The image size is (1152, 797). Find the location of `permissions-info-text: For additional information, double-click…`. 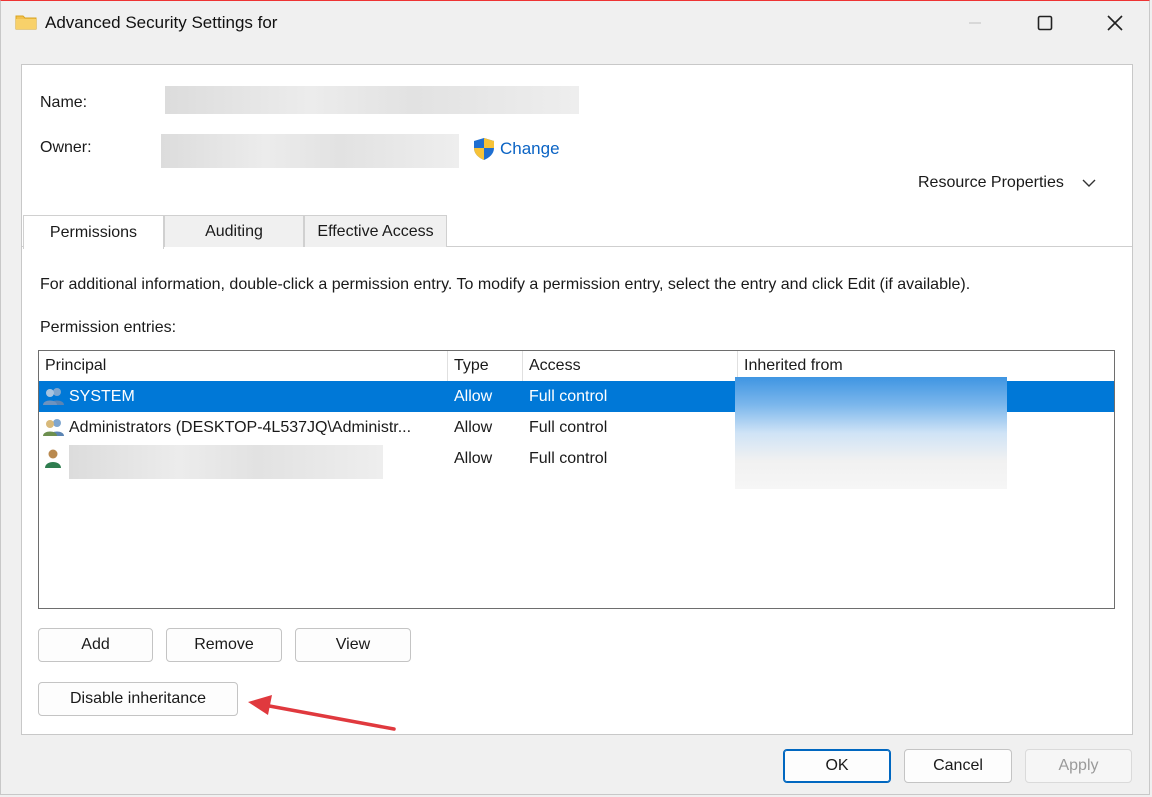

permissions-info-text: For additional information, double-click… is located at coordinates (505, 284).